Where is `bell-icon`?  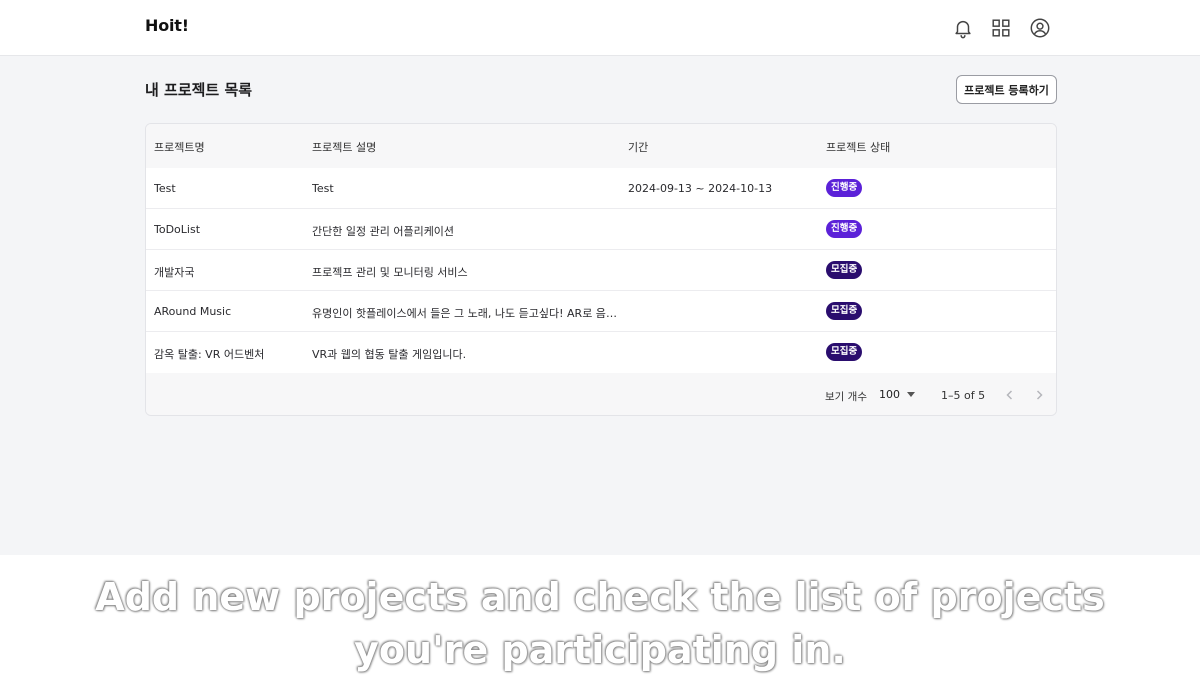 bell-icon is located at coordinates (963, 28).